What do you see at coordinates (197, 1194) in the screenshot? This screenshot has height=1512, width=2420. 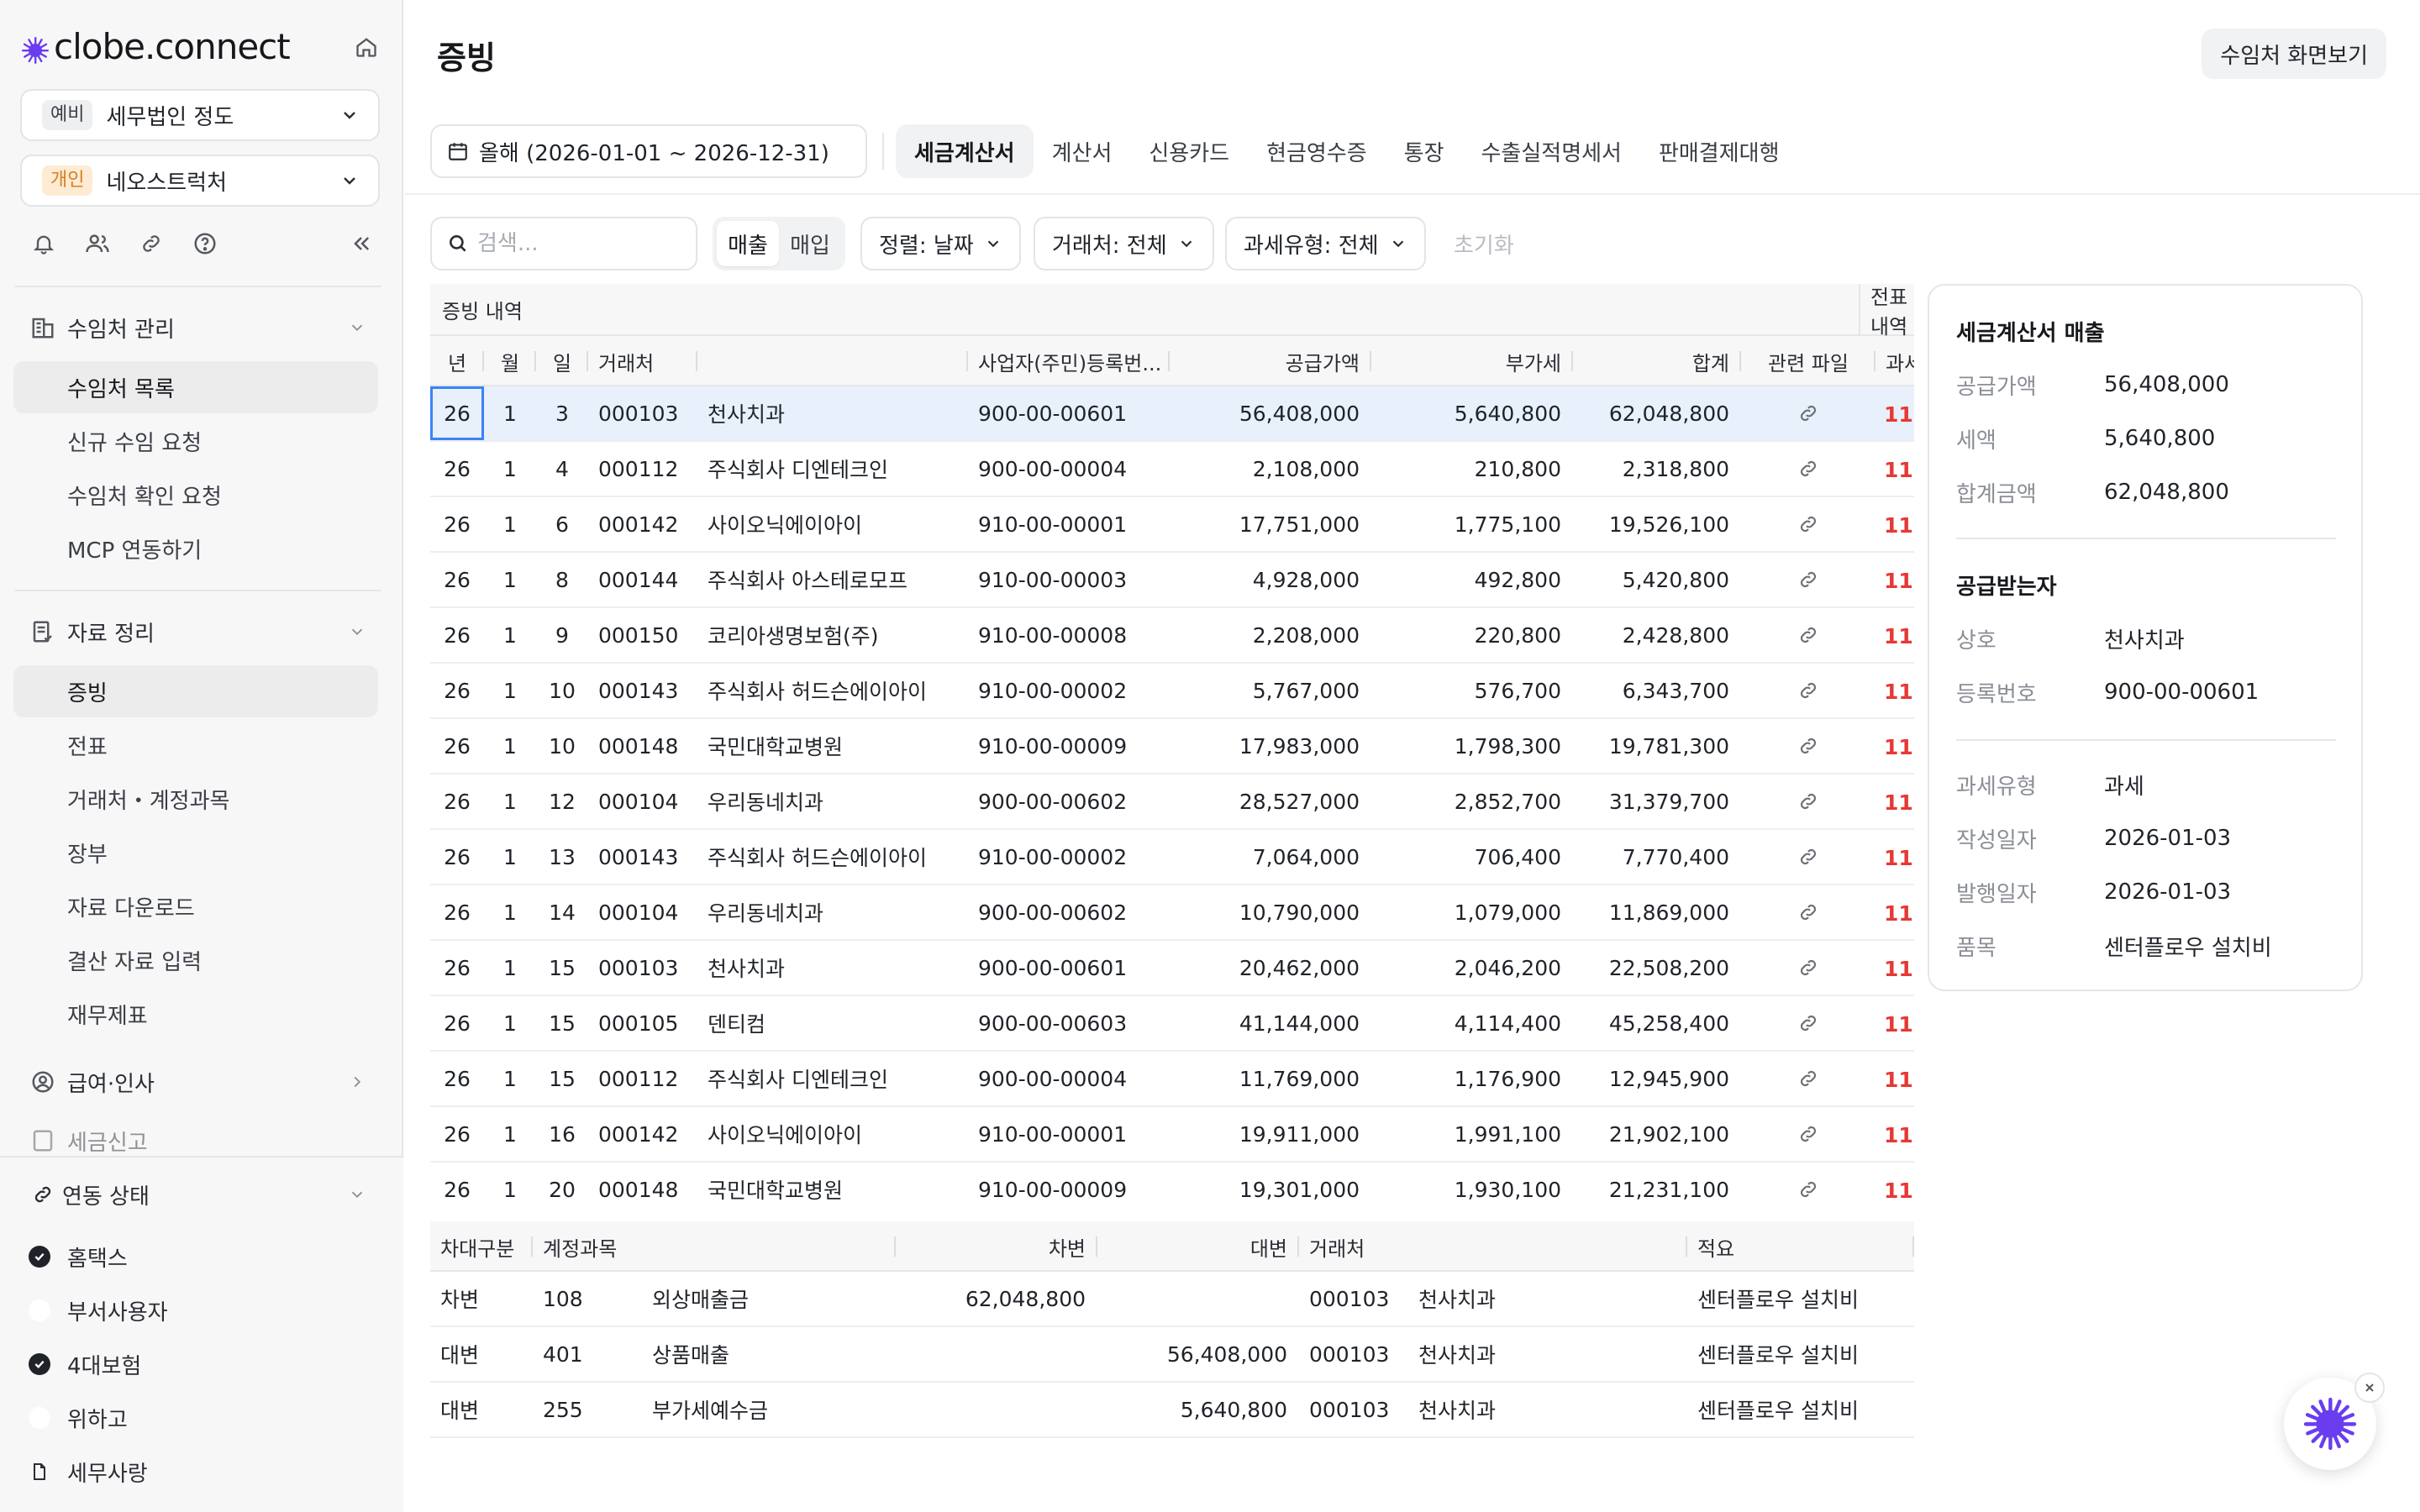 I see `connection-status-header: 연동 상태` at bounding box center [197, 1194].